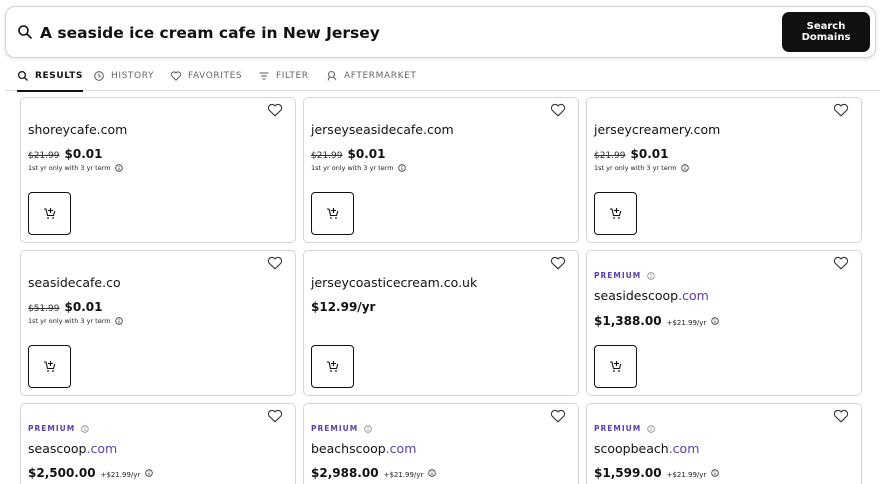 The image size is (880, 484). I want to click on tab-label: RESULTS, so click(59, 75).